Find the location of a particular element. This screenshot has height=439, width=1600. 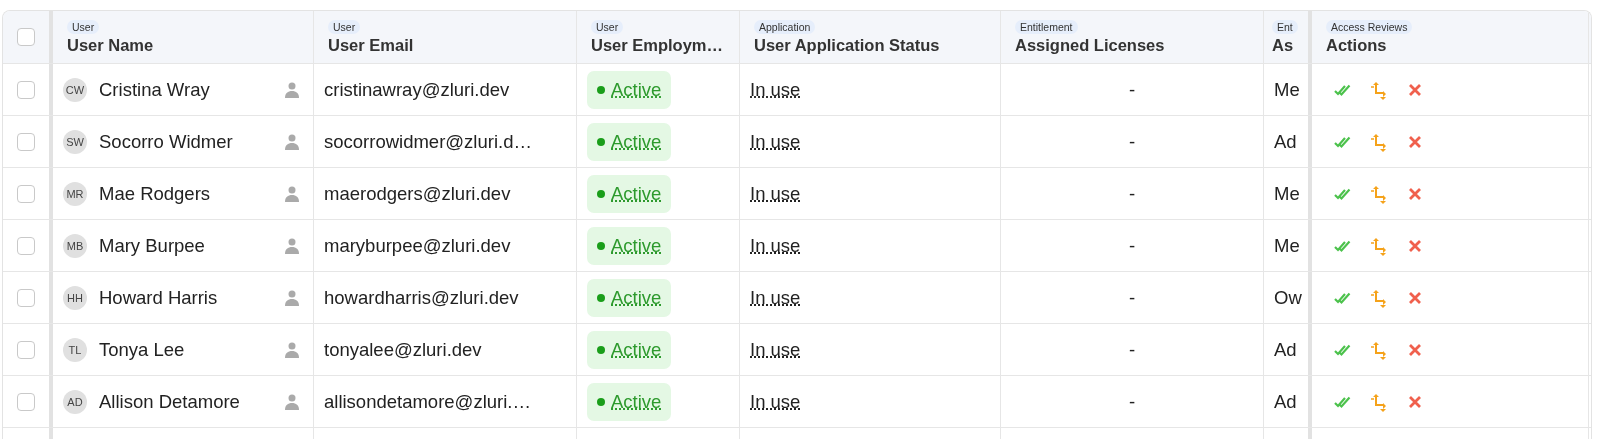

user-email: maryburpee@zluri.dev is located at coordinates (417, 245).